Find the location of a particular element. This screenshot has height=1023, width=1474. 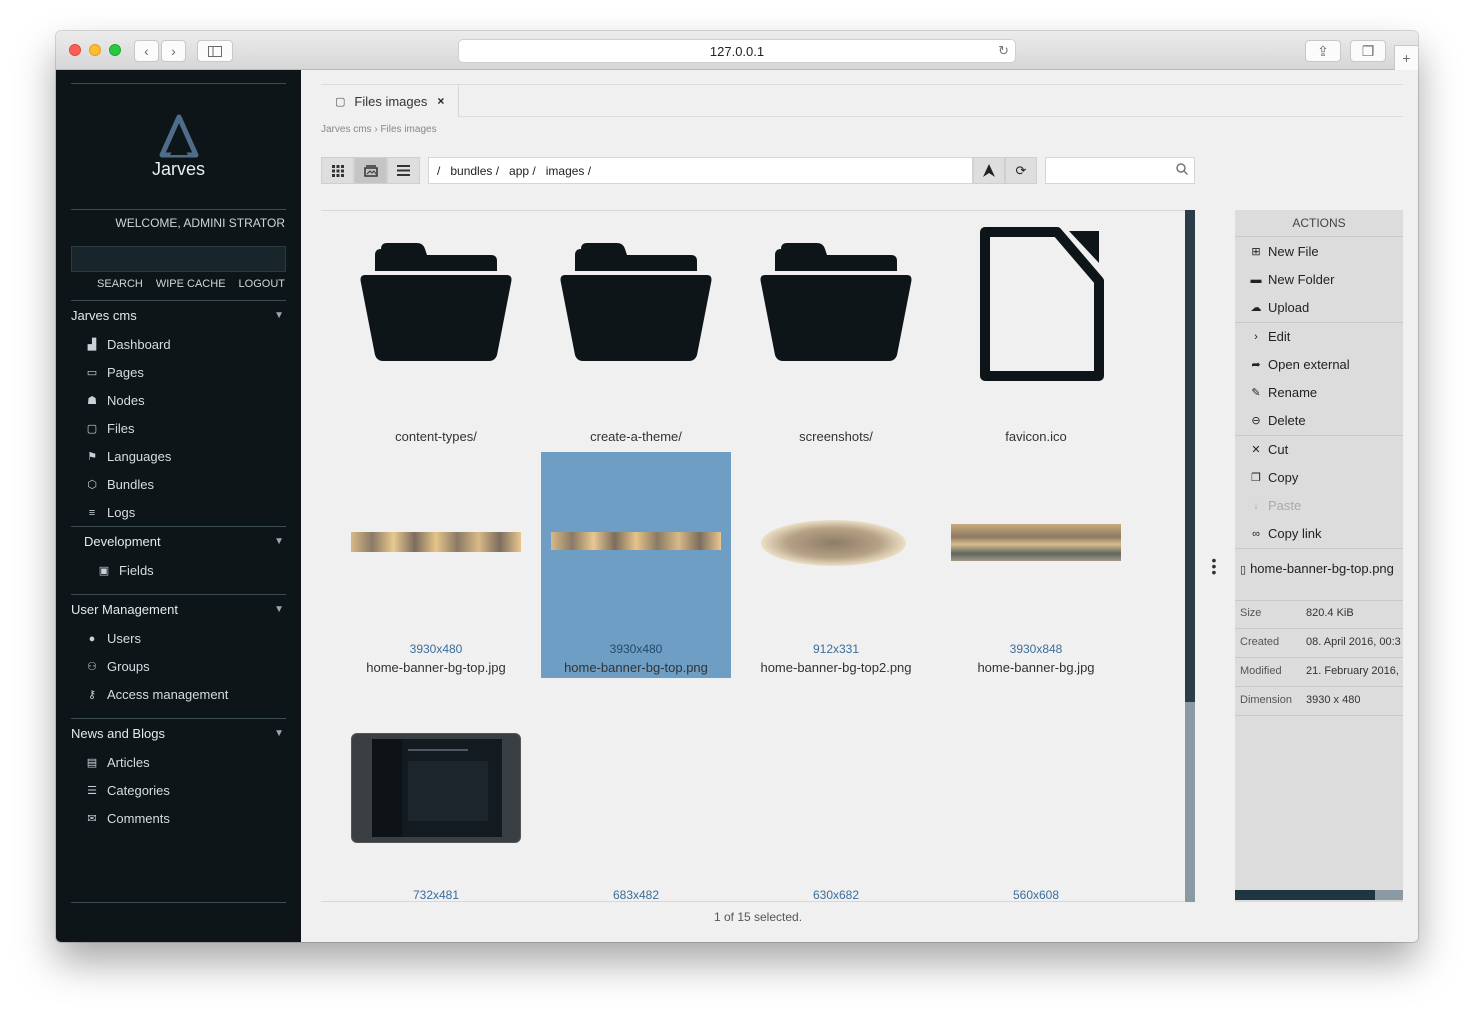

file-tile-screenshots: screenshots/ is located at coordinates (836, 340).